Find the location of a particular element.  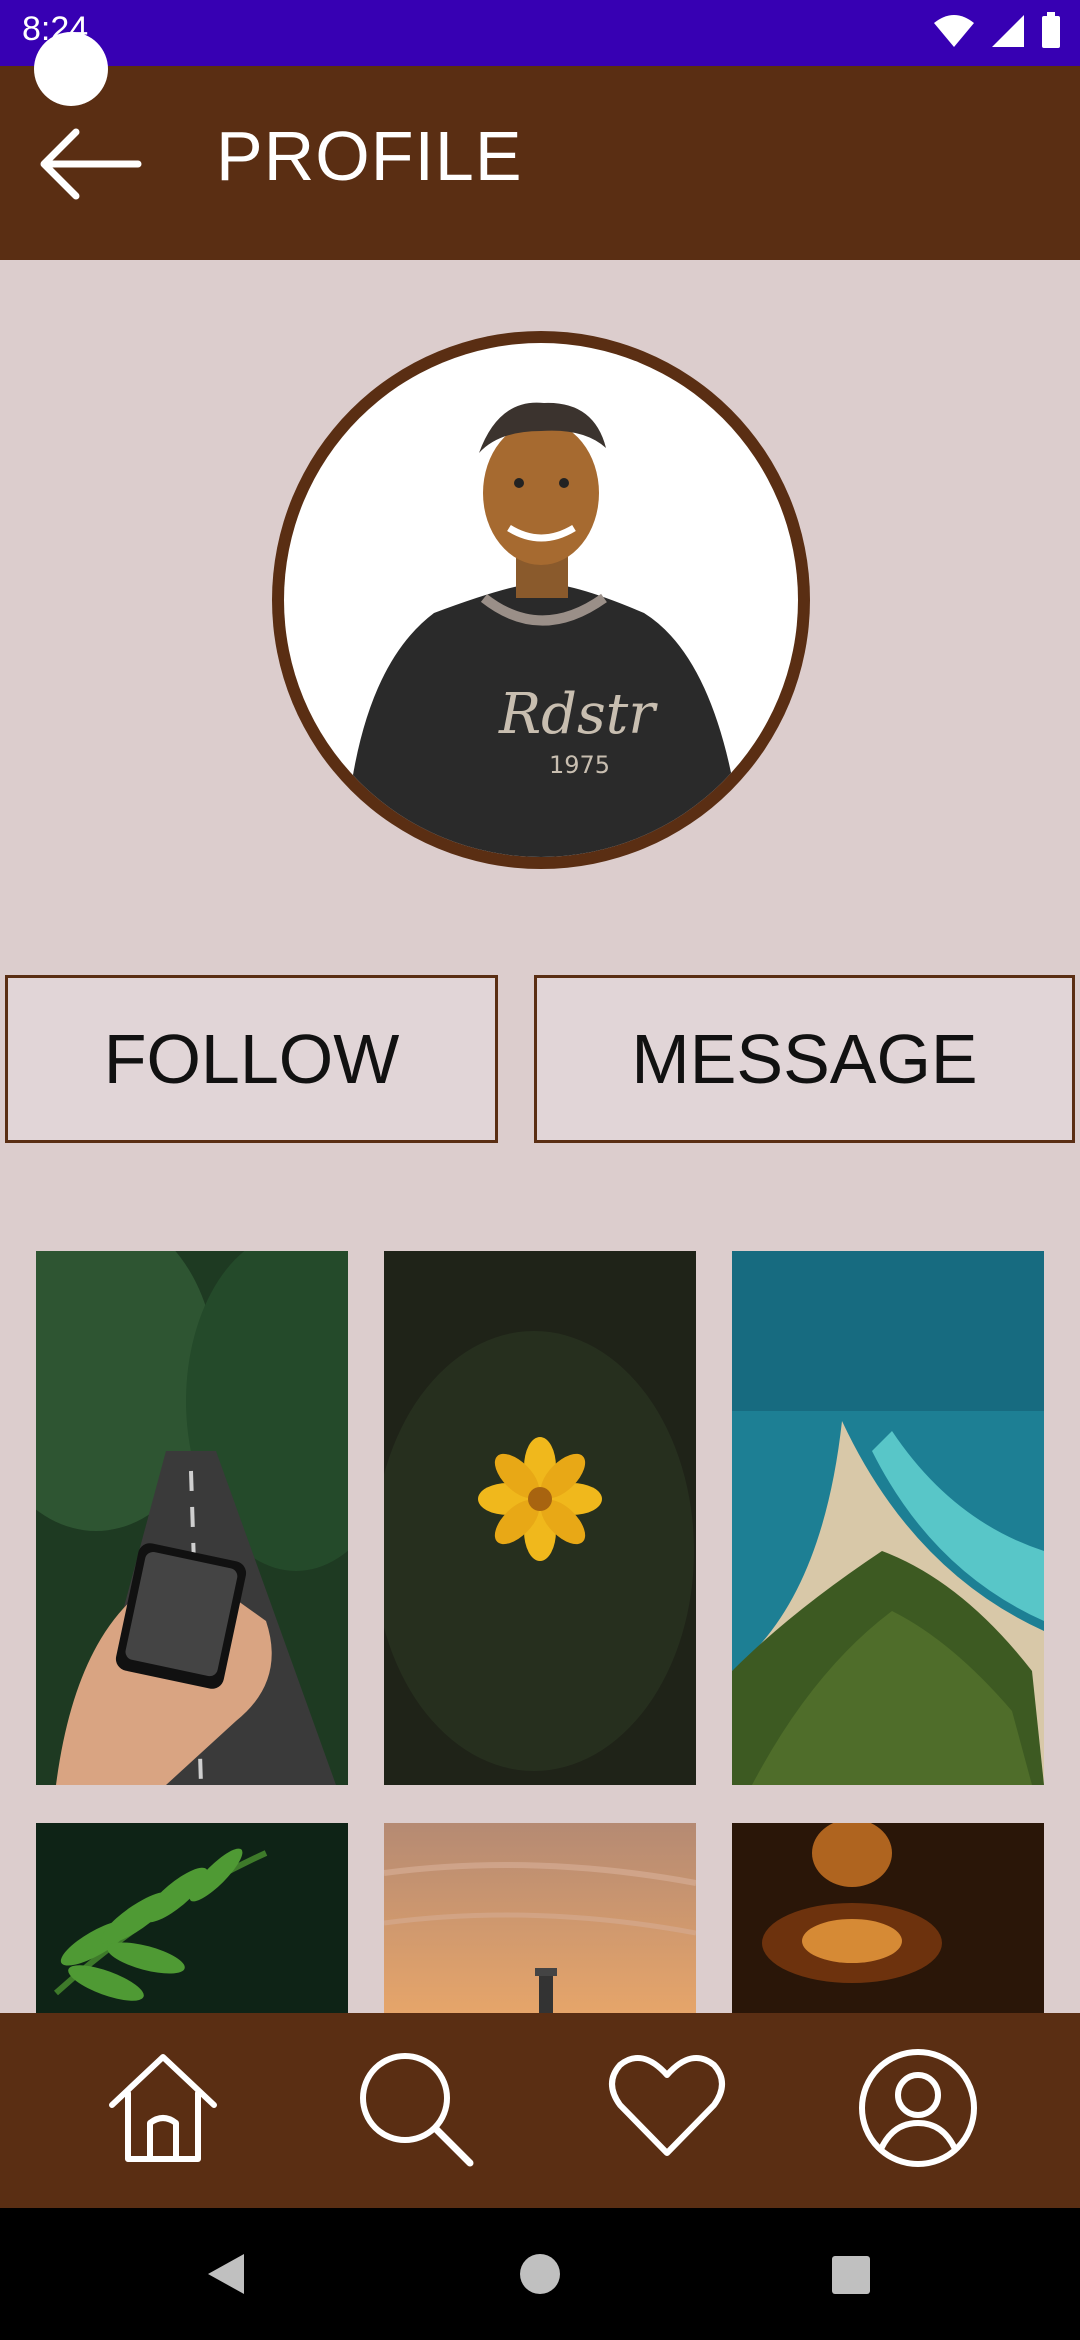

person-illustration: Rdstr 1975 is located at coordinates (544, 629).